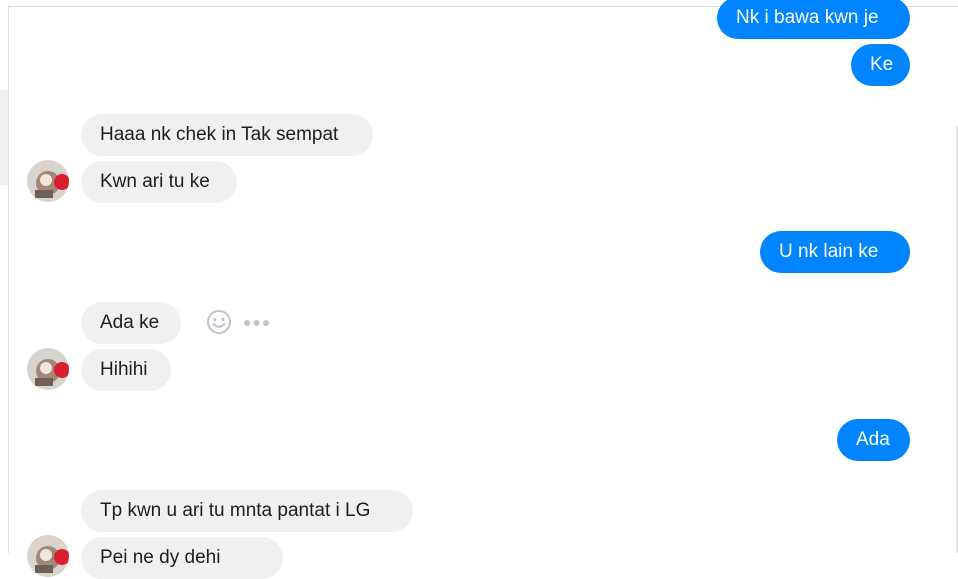  I want to click on message-outgoing: Ada, so click(873, 440).